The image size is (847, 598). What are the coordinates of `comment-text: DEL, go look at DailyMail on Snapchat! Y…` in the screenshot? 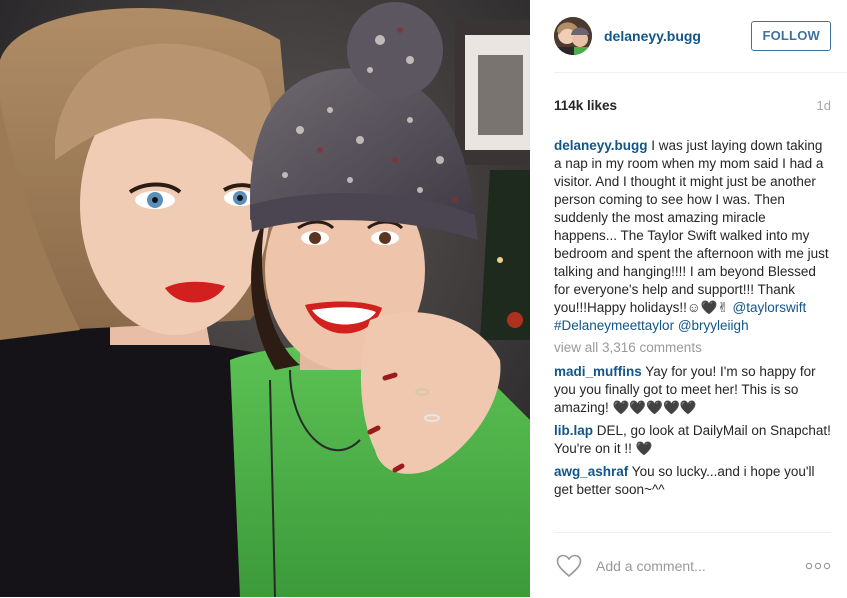 It's located at (692, 439).